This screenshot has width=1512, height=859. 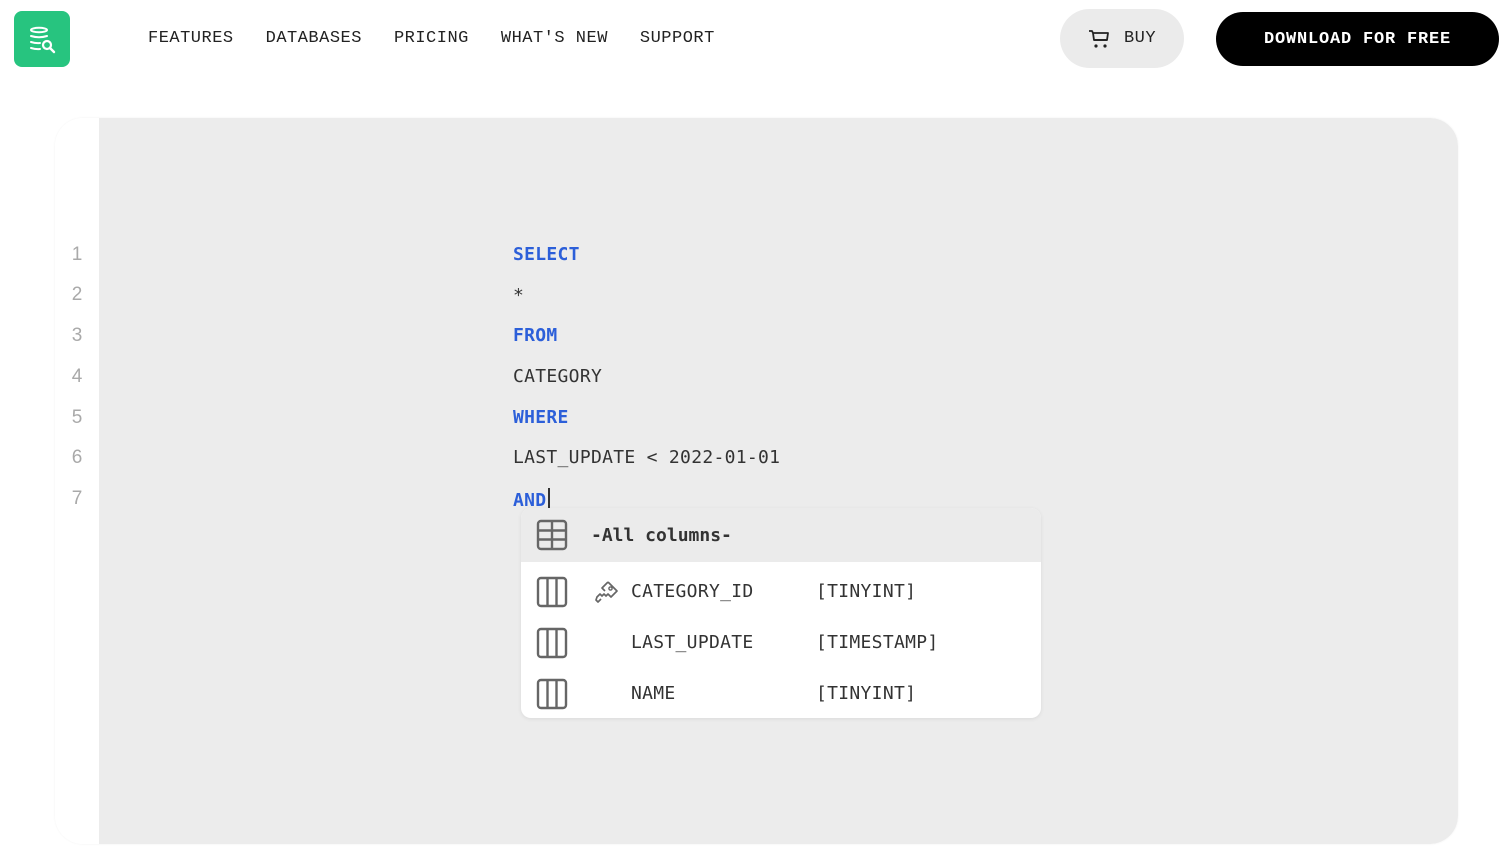 I want to click on all-columns-label: -All columns-, so click(x=661, y=535).